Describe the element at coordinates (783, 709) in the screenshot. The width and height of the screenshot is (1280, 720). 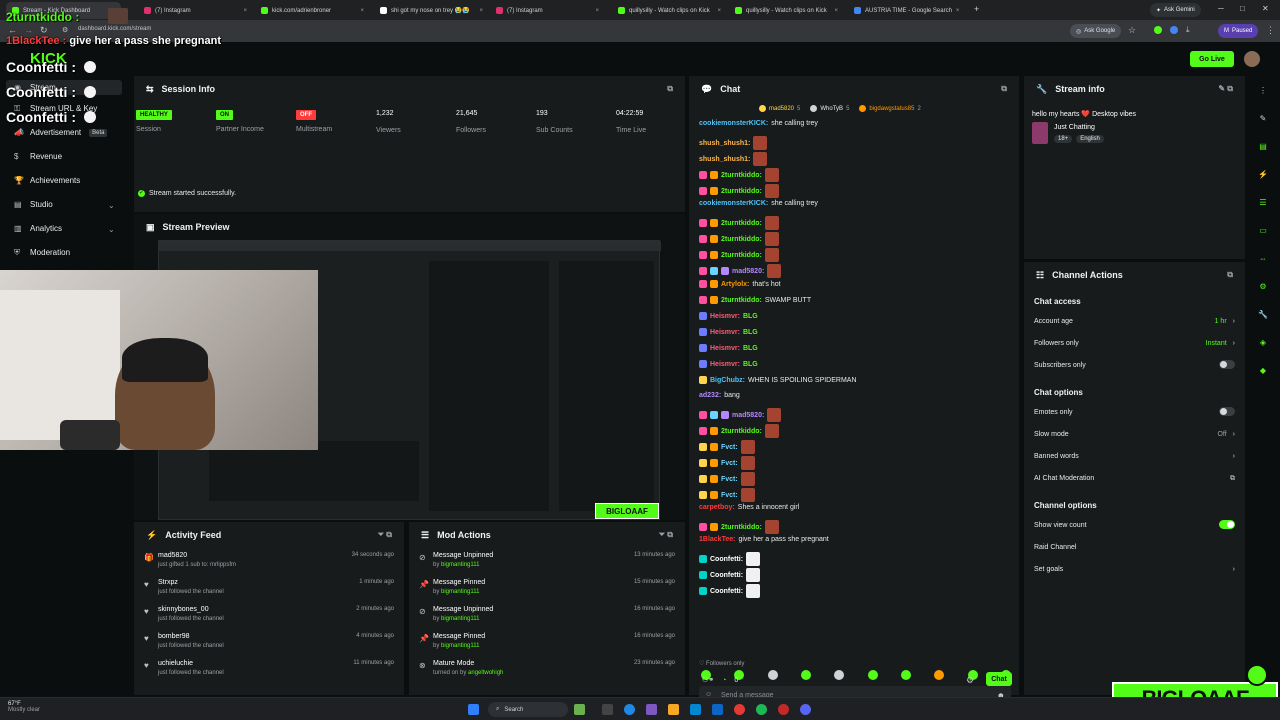
I see `app-icon` at that location.